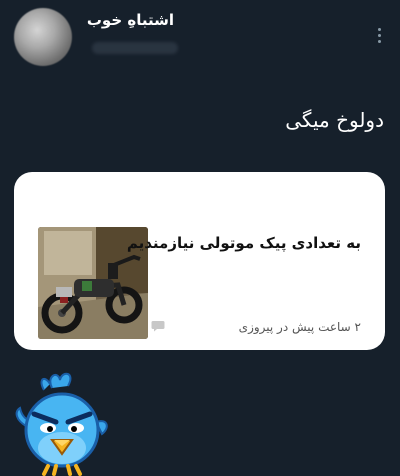 This screenshot has height=476, width=400. What do you see at coordinates (61, 424) in the screenshot?
I see `angry-blue-bird-sticker` at bounding box center [61, 424].